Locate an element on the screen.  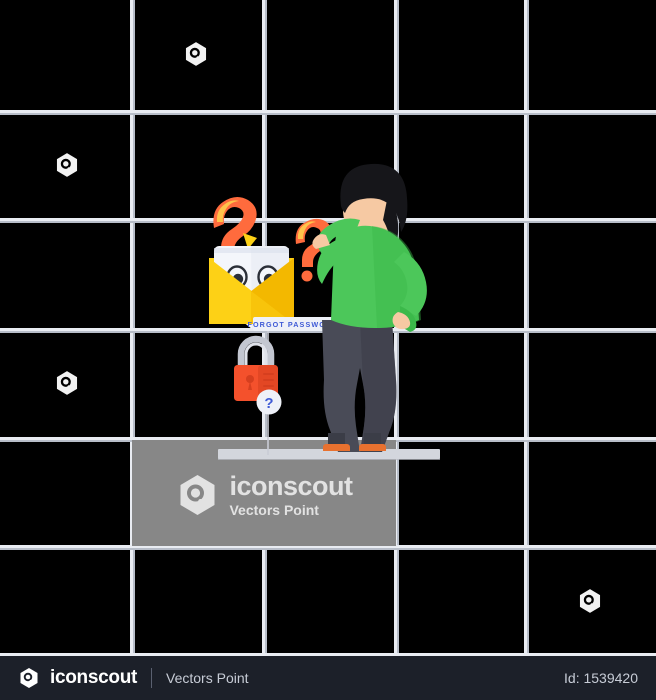
person-confused is located at coordinates (369, 307).